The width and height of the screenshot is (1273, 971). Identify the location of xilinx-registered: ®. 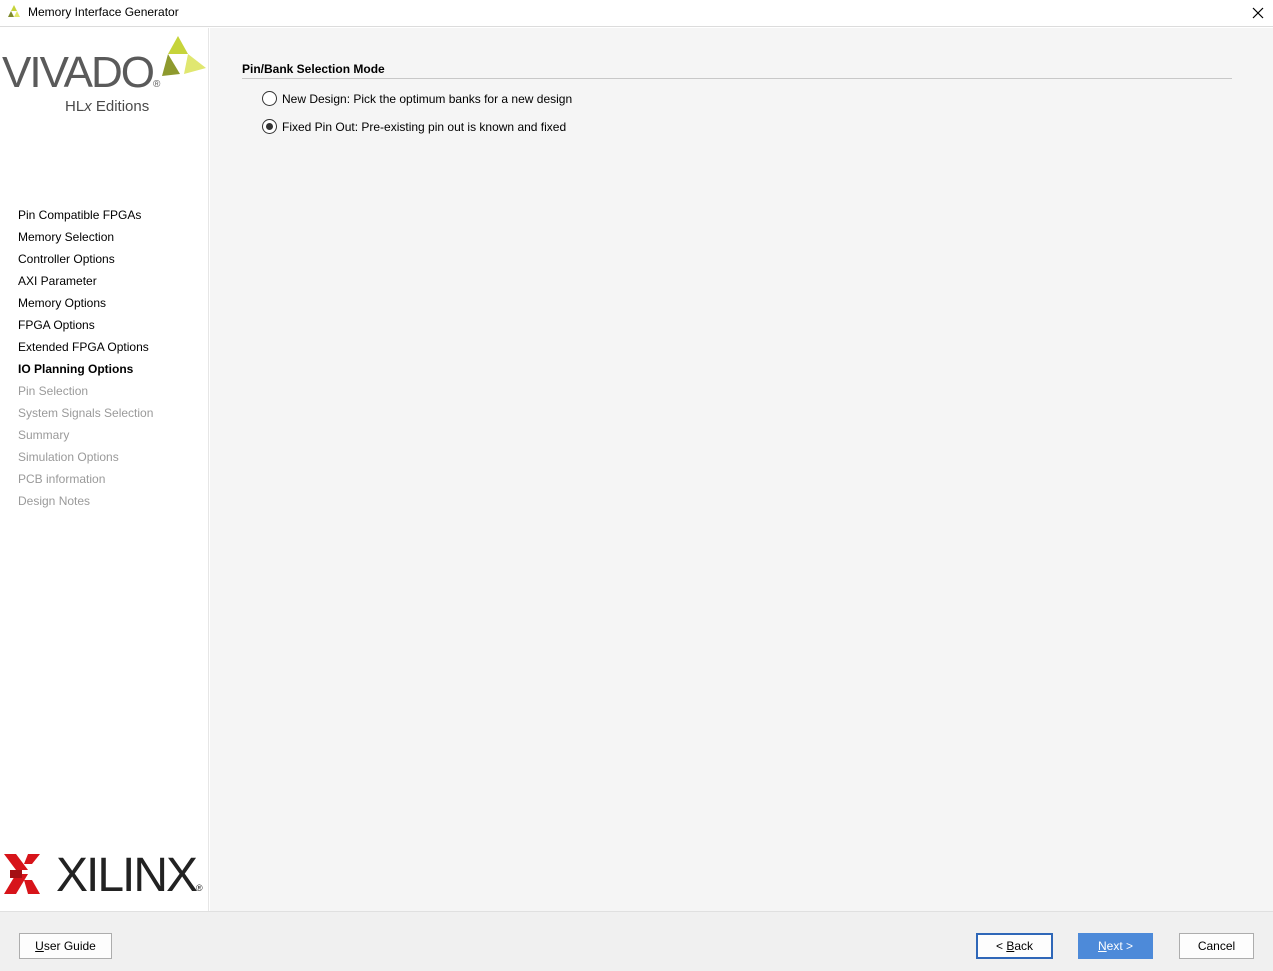
(199, 888).